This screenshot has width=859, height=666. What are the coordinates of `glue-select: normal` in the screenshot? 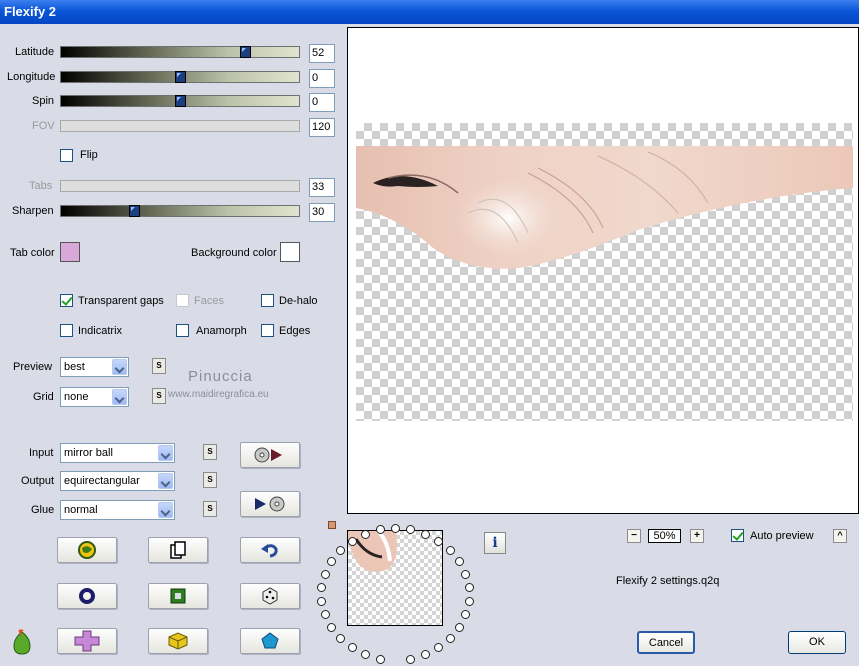 It's located at (117, 510).